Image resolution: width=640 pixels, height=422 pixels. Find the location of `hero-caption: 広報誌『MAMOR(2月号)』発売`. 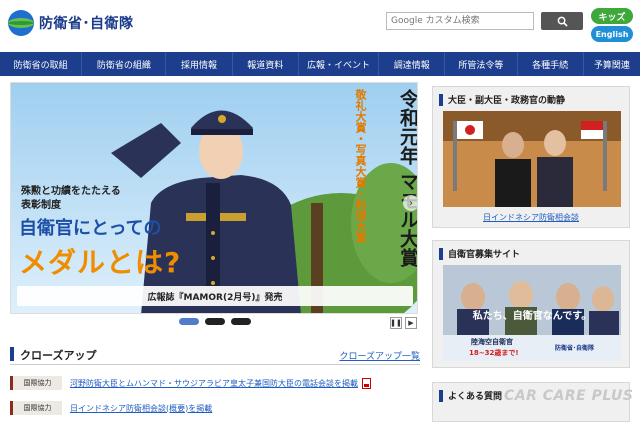

hero-caption: 広報誌『MAMOR(2月号)』発売 is located at coordinates (215, 296).